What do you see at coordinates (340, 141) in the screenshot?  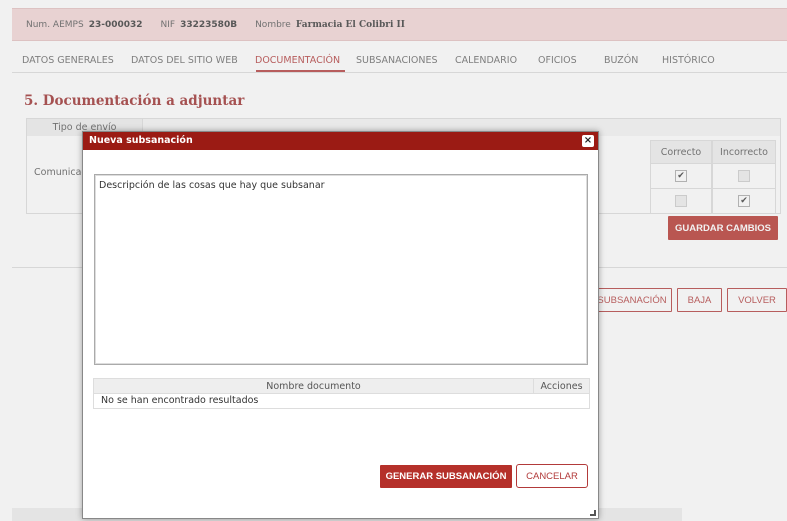 I see `dialog-title: Nueva subsanación ×` at bounding box center [340, 141].